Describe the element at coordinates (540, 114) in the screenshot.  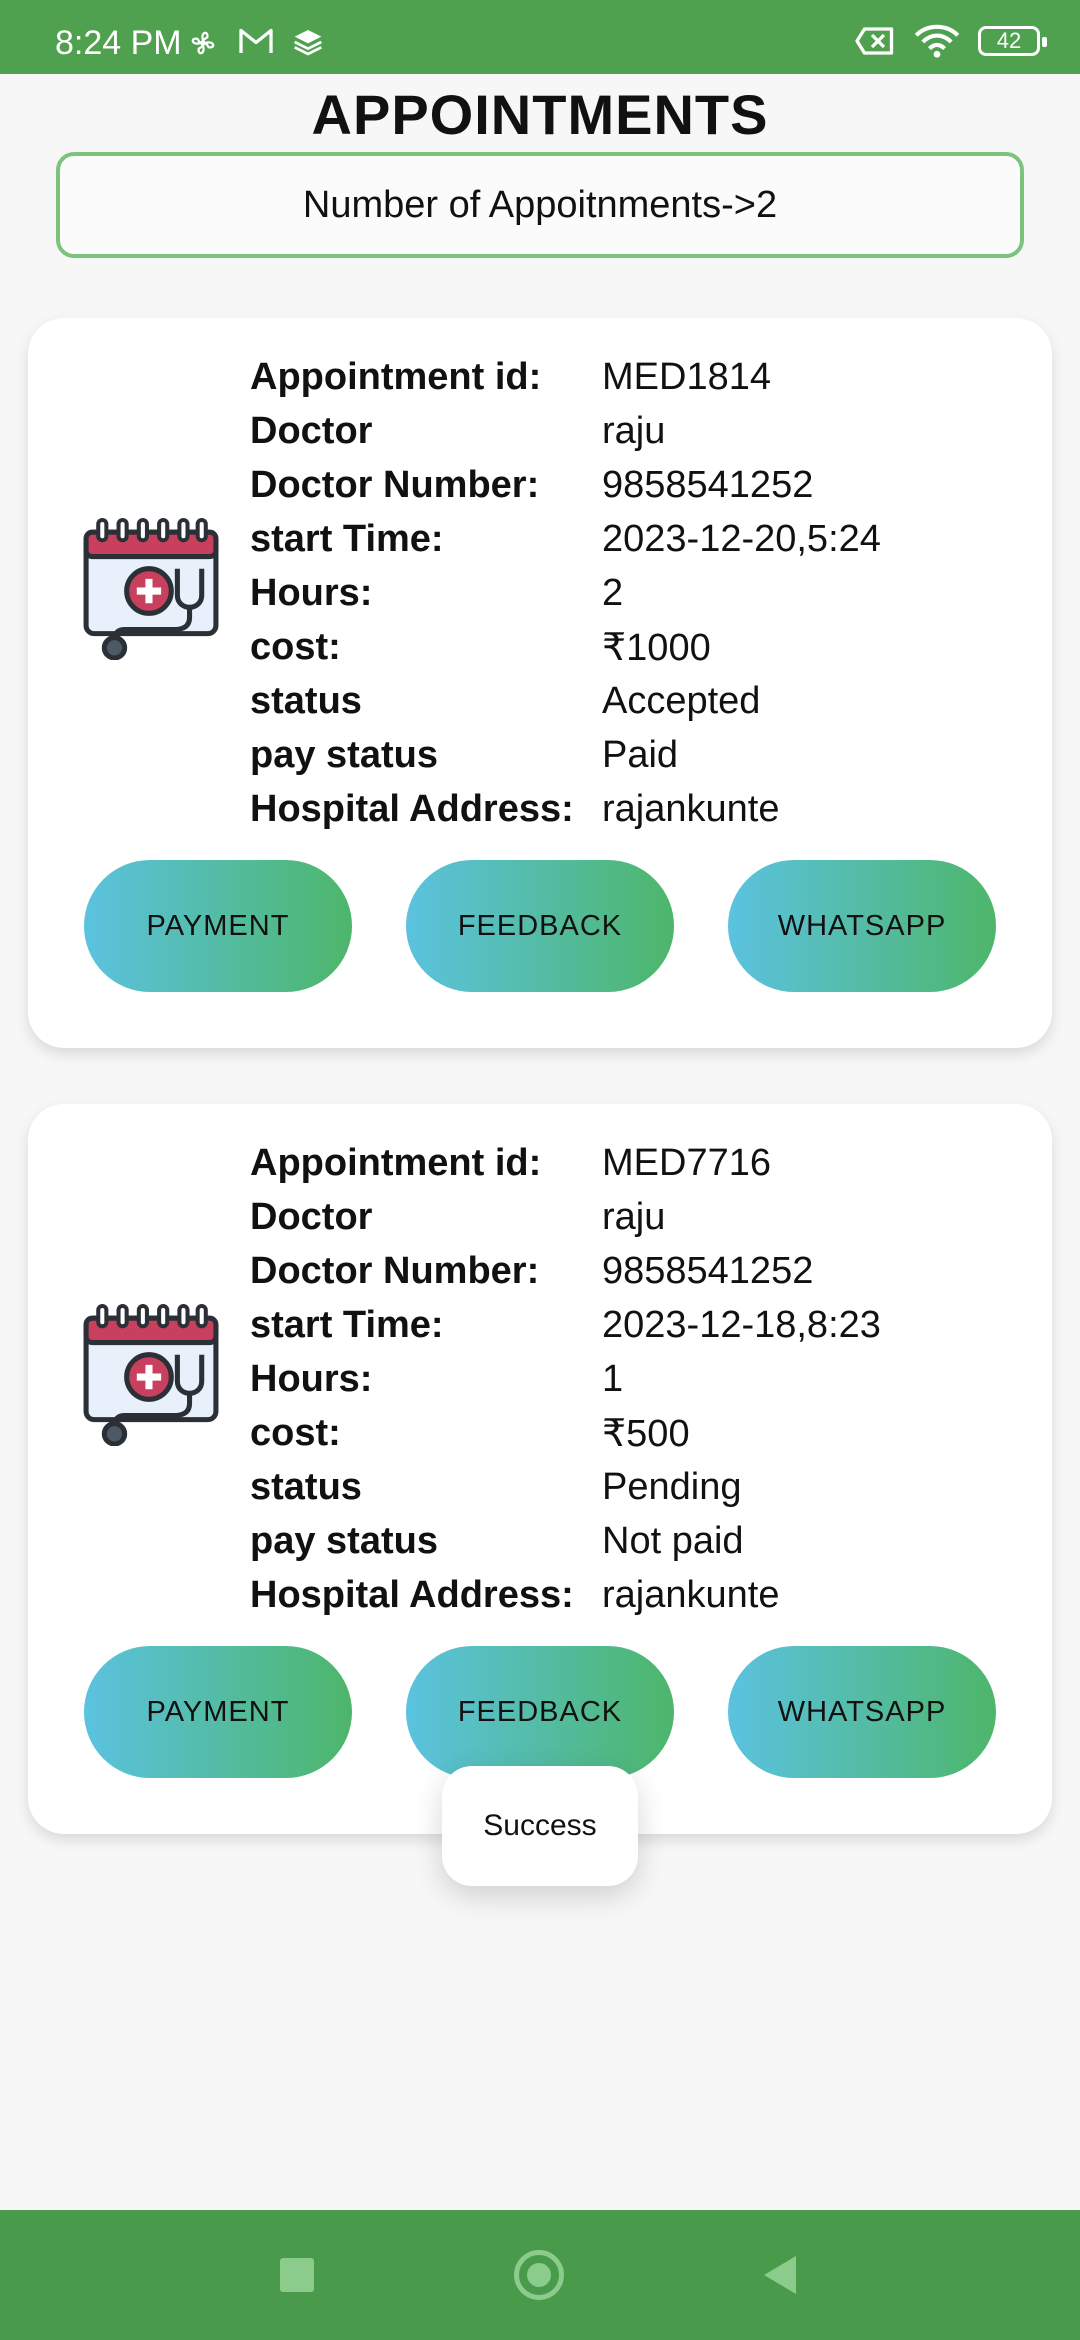
I see `page-title: APPOINTMENTS` at that location.